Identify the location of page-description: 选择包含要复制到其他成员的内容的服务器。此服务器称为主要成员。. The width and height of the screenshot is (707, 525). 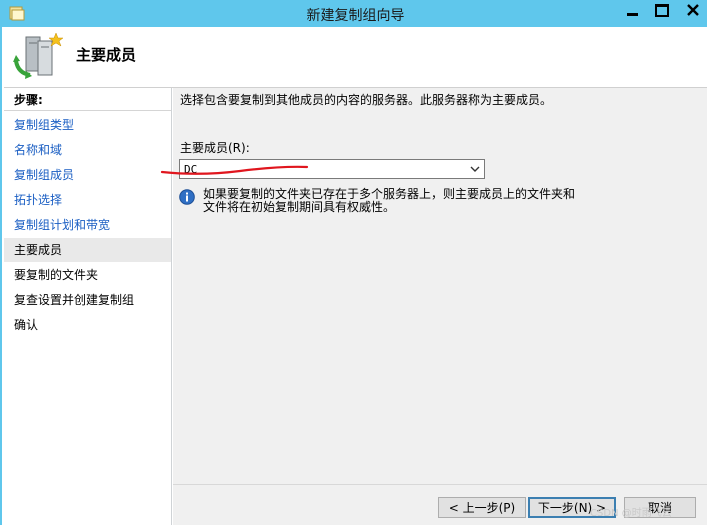
(366, 100).